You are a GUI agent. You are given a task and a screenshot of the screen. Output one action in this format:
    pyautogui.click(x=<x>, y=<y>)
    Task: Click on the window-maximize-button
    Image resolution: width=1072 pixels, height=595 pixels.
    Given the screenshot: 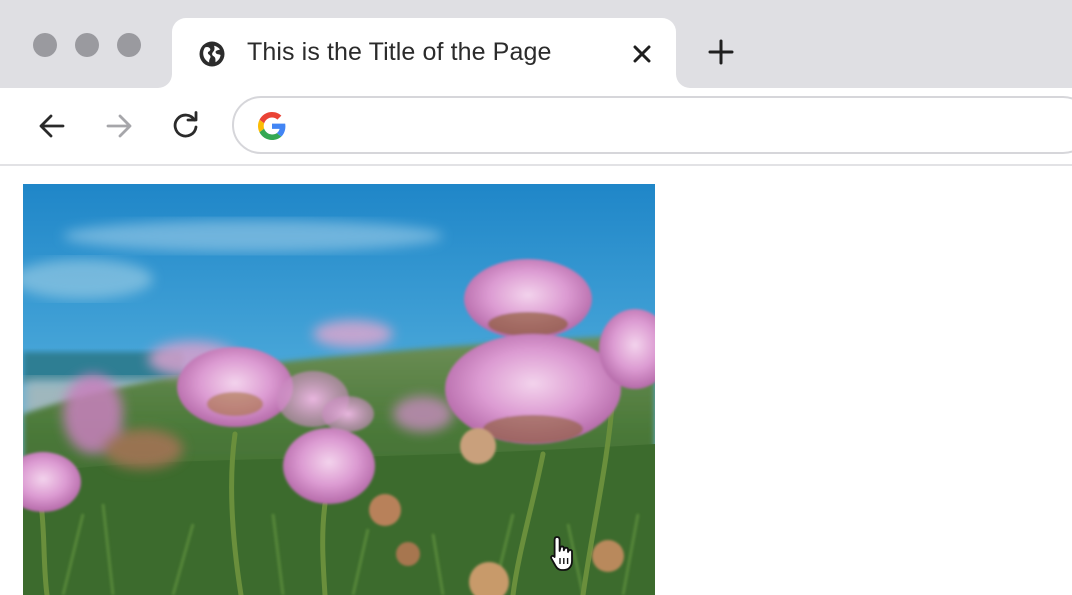 What is the action you would take?
    pyautogui.click(x=129, y=45)
    